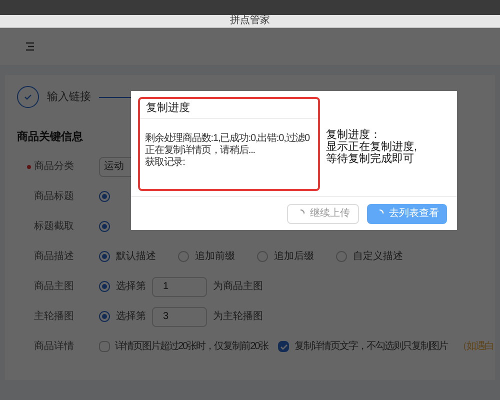 The width and height of the screenshot is (500, 400). What do you see at coordinates (191, 347) in the screenshot?
I see `checkbox-label: 详情页图片超过20张时，仅复制前20张` at bounding box center [191, 347].